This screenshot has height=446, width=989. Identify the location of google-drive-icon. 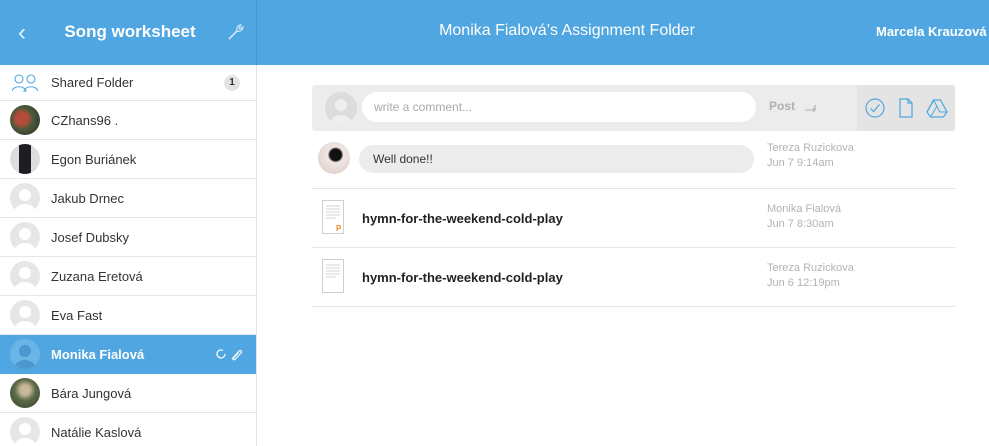
(937, 108).